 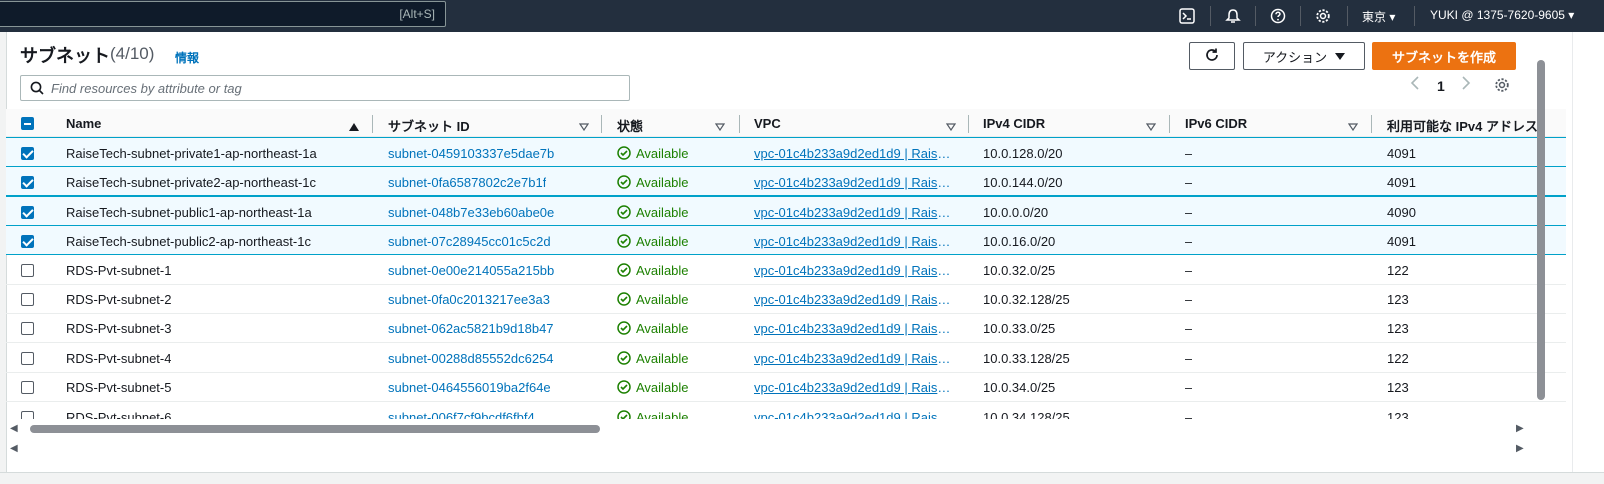 What do you see at coordinates (1541, 230) in the screenshot?
I see `vertical-scroll-thumb` at bounding box center [1541, 230].